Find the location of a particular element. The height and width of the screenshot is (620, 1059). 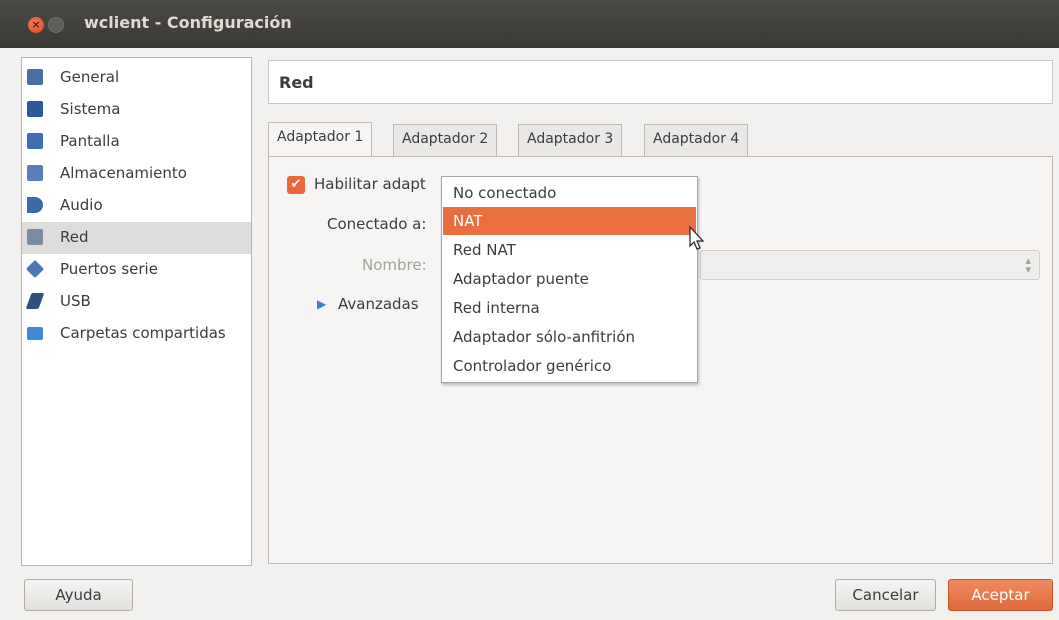

sidebar-item-label: Red is located at coordinates (74, 237).